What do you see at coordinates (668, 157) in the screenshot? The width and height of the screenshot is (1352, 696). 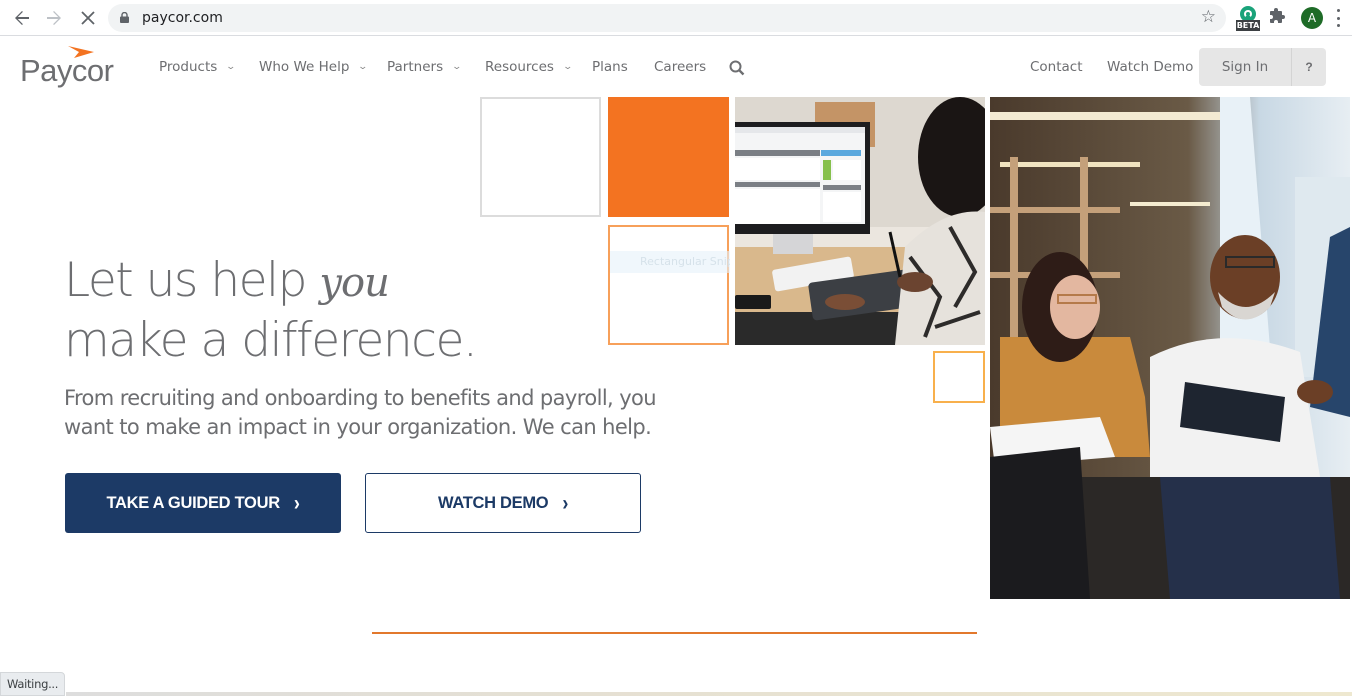 I see `decorative-orange-square` at bounding box center [668, 157].